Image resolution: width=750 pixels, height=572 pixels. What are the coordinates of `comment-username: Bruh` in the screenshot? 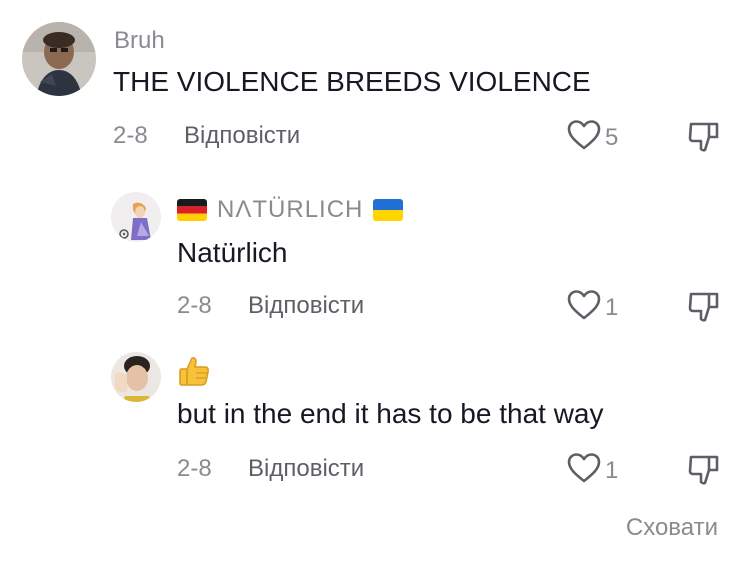 It's located at (139, 41).